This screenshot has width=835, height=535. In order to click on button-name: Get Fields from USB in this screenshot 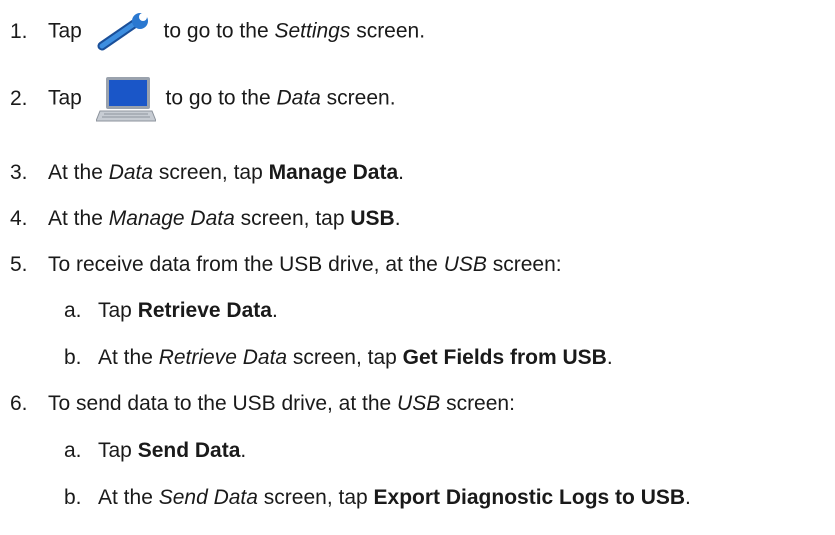, I will do `click(504, 357)`.